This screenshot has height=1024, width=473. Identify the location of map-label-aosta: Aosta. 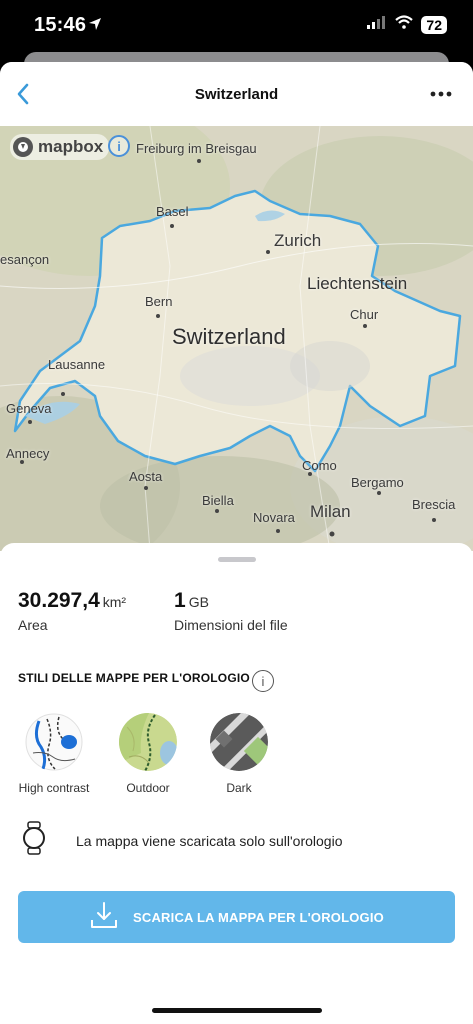
(146, 476).